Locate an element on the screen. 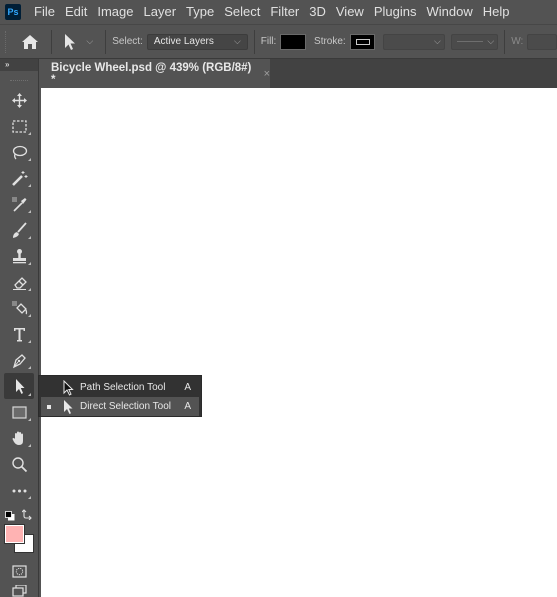  lasso-icon is located at coordinates (19, 152).